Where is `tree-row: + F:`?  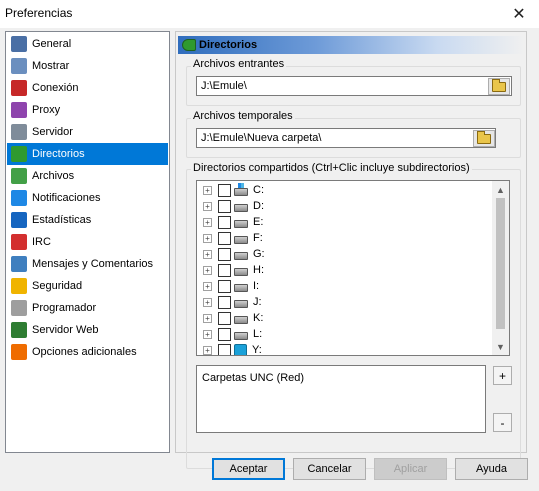 tree-row: + F: is located at coordinates (233, 238).